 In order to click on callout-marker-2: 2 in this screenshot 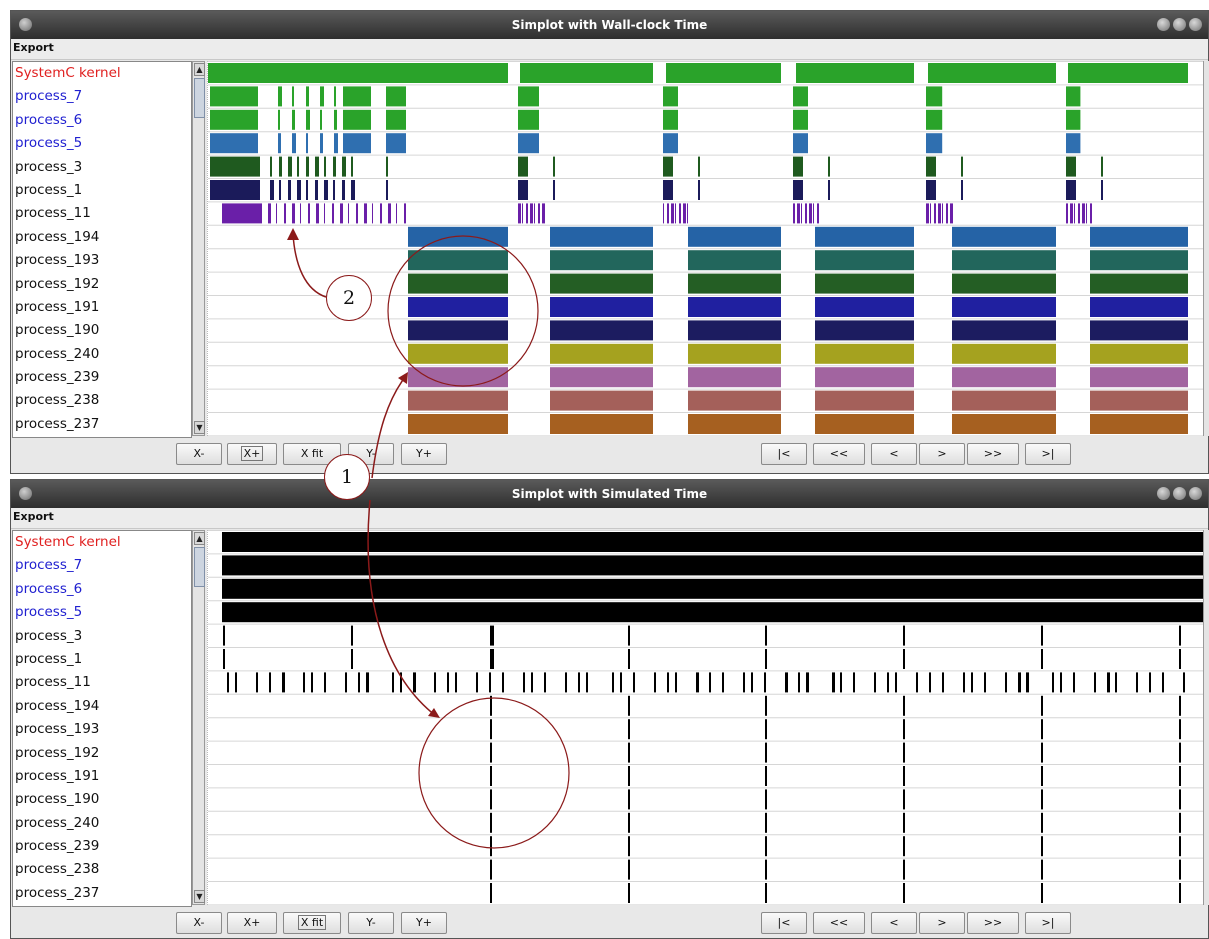, I will do `click(349, 298)`.